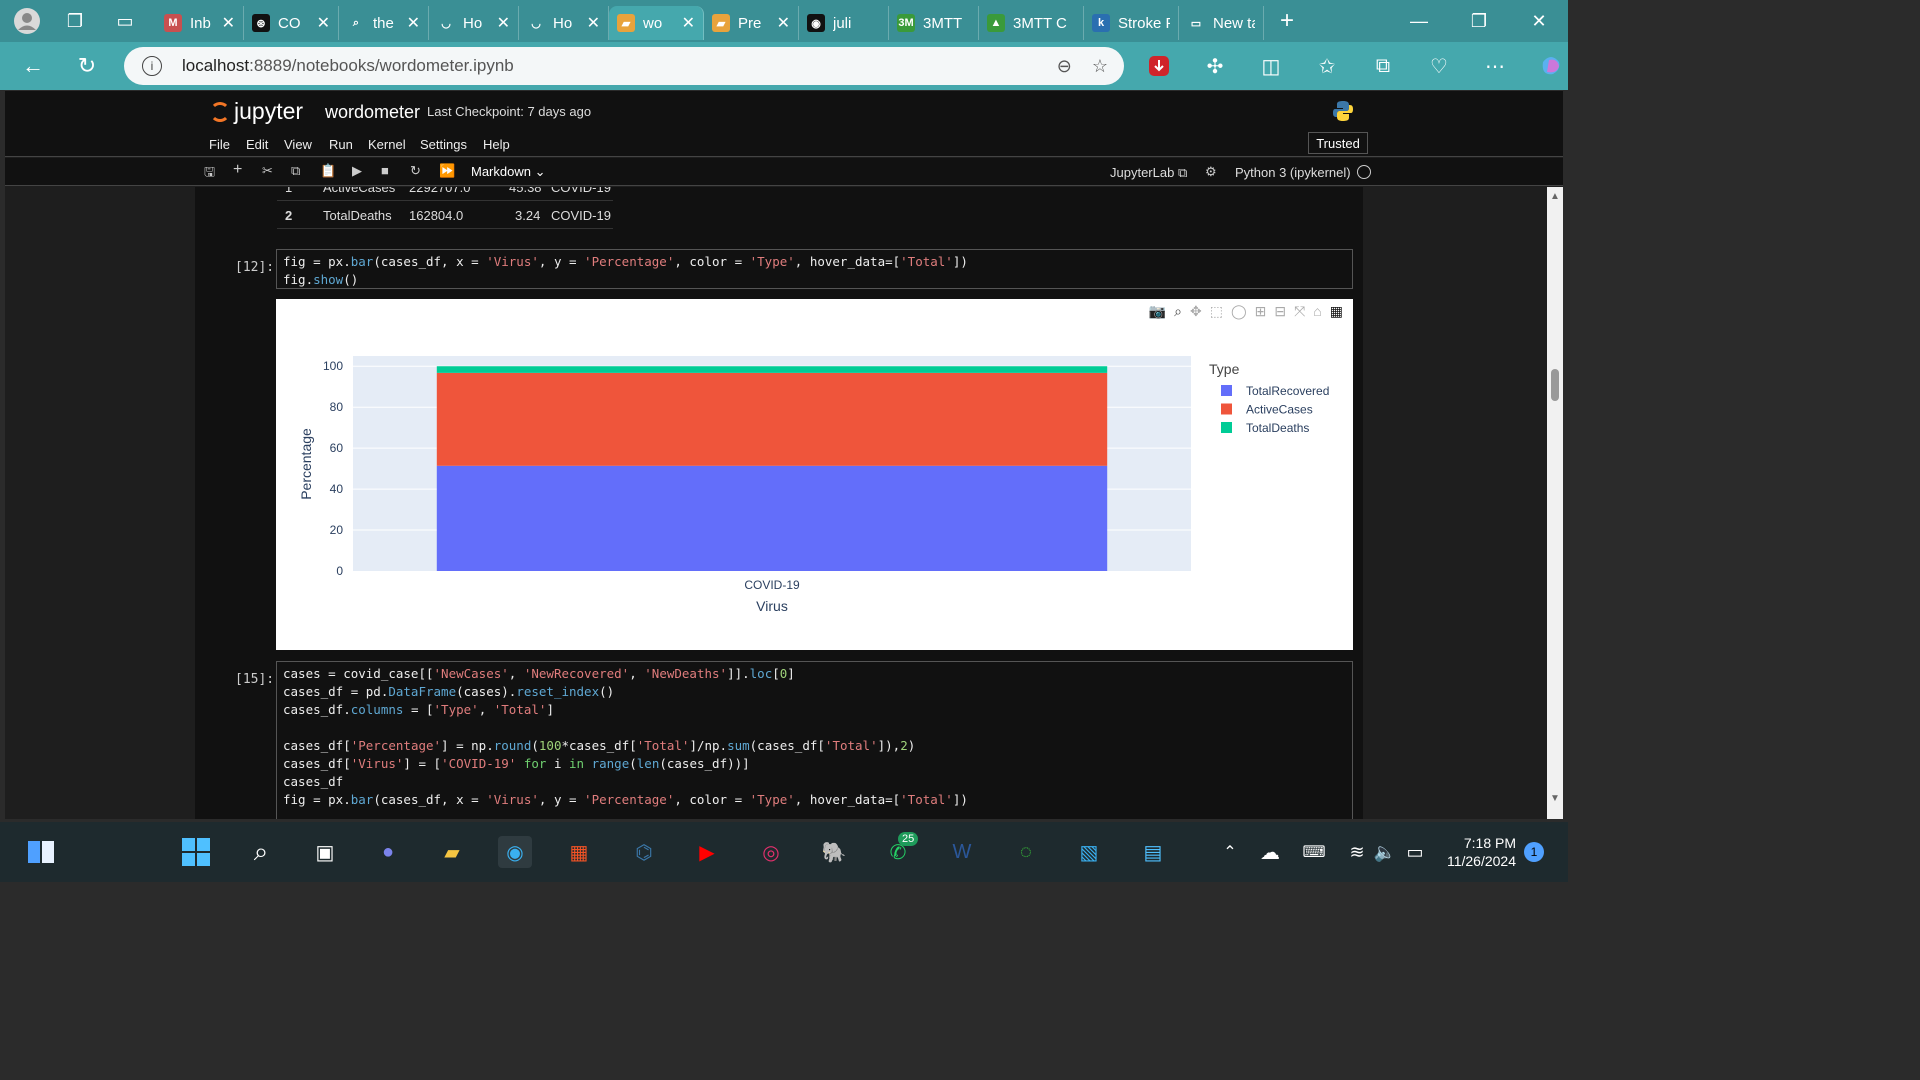 Image resolution: width=1920 pixels, height=1080 pixels. What do you see at coordinates (1293, 172) in the screenshot?
I see `kernel-name: Python 3 (ipykernel)` at bounding box center [1293, 172].